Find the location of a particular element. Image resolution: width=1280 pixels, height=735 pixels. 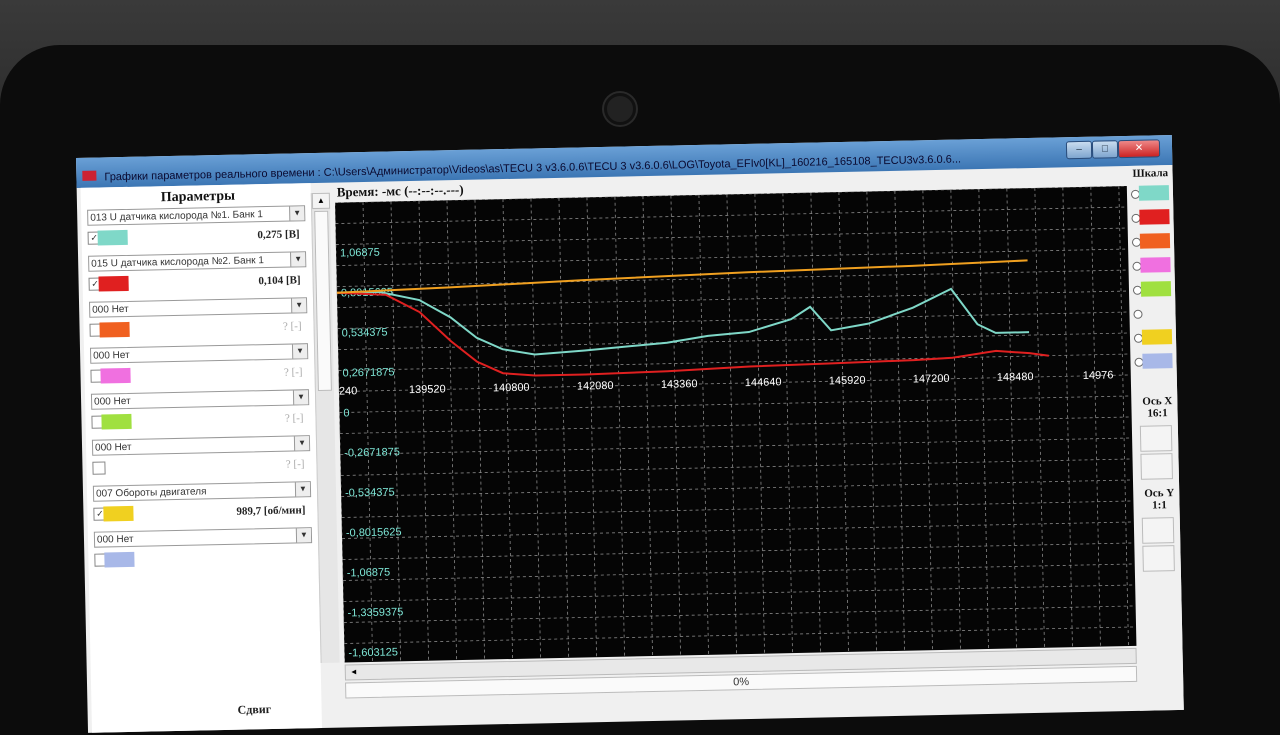

param-value: 0,275 [В] is located at coordinates (278, 235).